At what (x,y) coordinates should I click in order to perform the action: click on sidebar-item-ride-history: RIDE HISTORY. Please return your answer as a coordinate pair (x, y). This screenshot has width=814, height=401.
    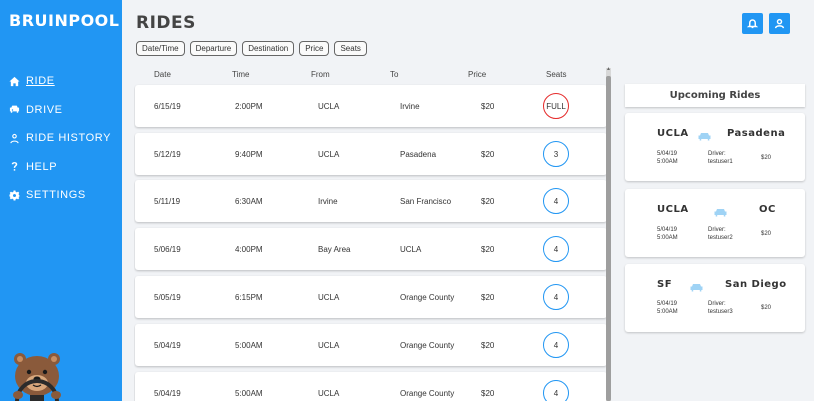
    Looking at the image, I should click on (61, 138).